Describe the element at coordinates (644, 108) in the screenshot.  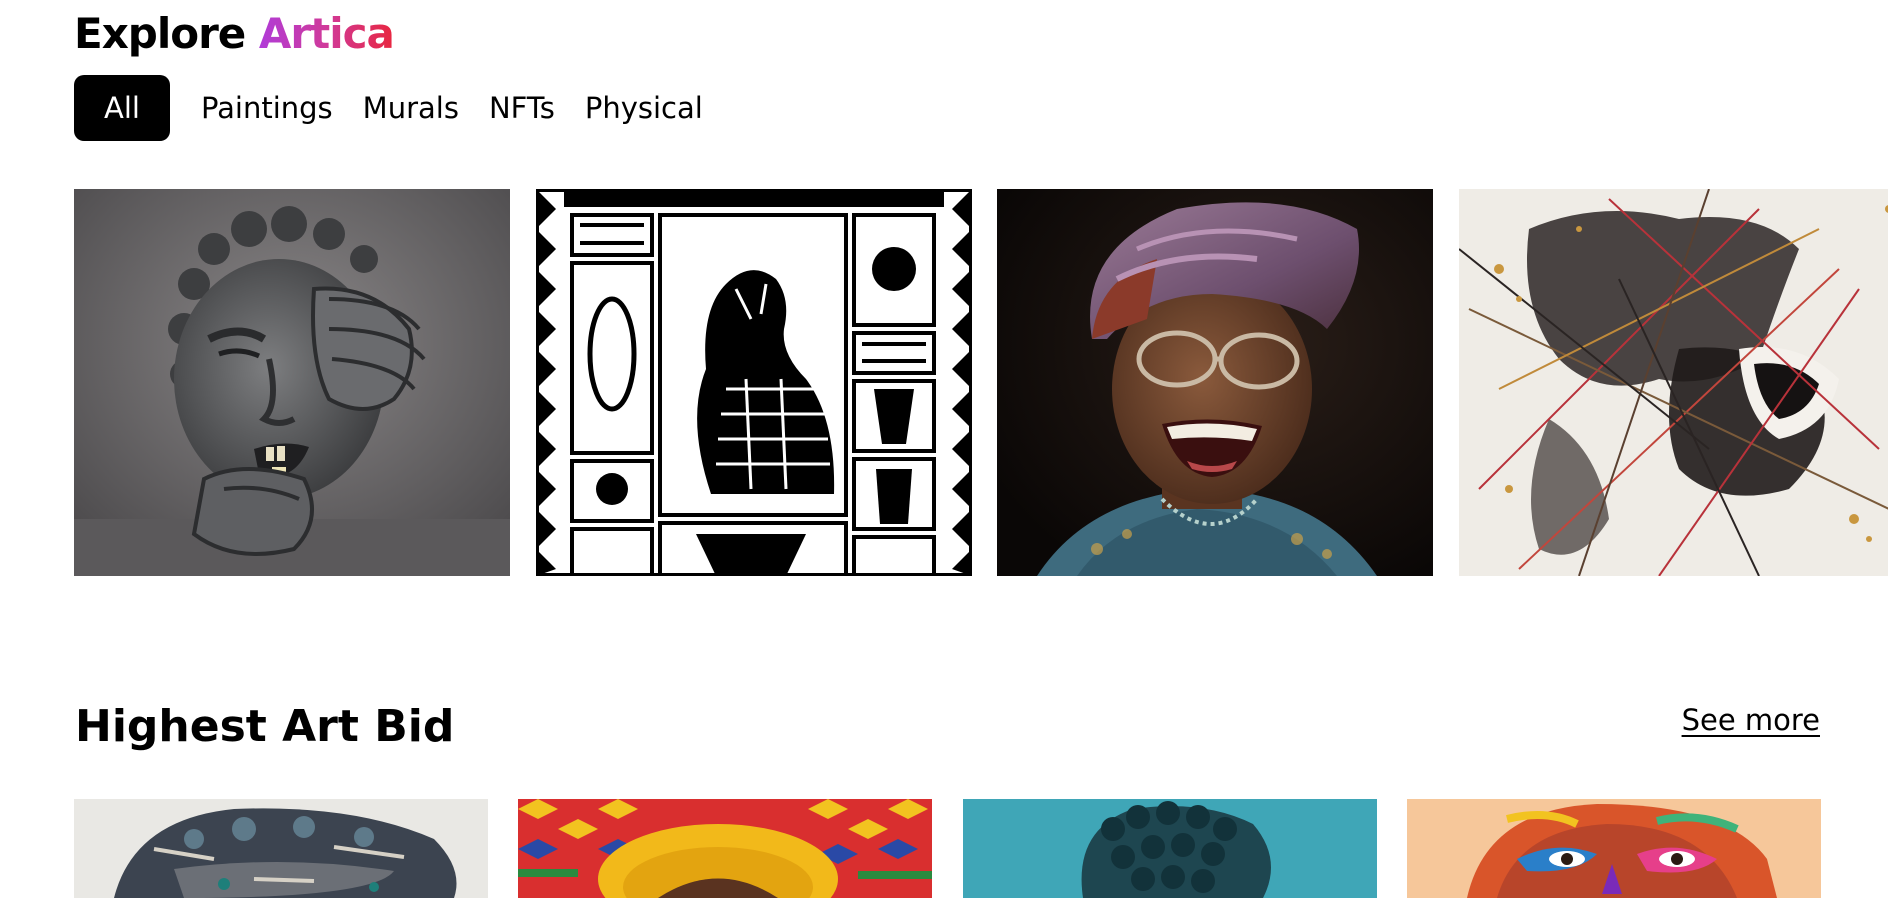
I see `tab-physical: Physical` at that location.